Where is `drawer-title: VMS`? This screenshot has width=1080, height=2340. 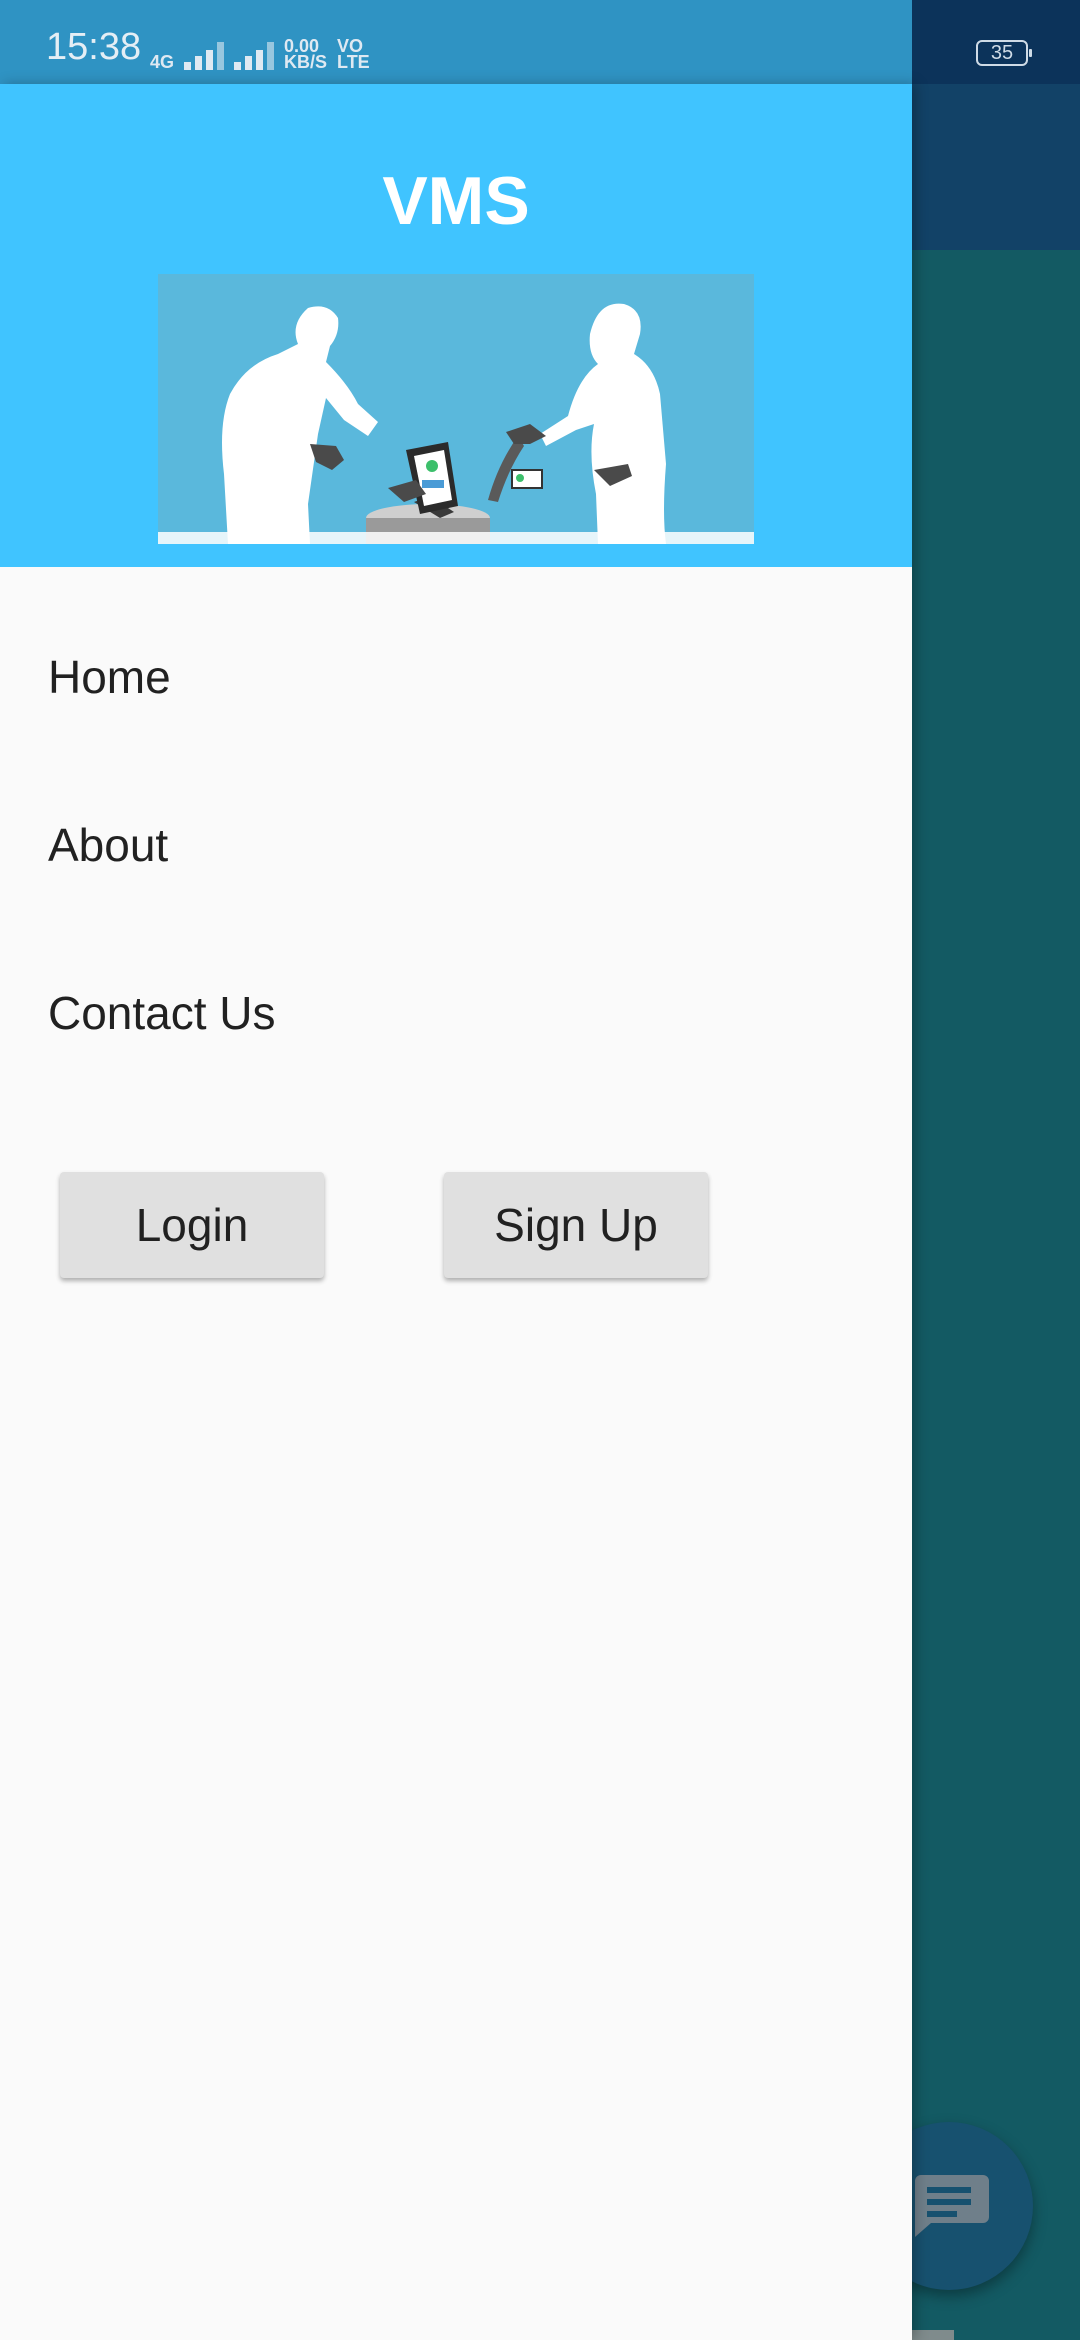
drawer-title: VMS is located at coordinates (456, 201).